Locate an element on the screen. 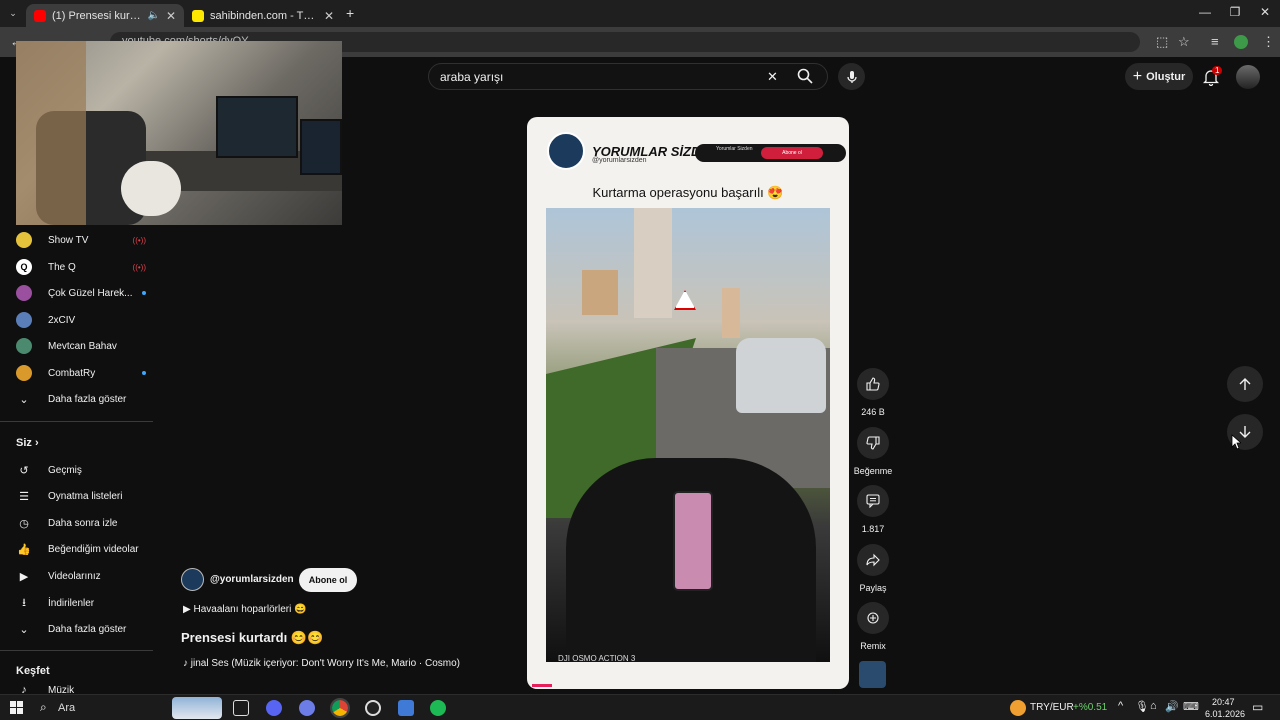 The width and height of the screenshot is (1280, 720). youtube-favicon-icon is located at coordinates (40, 15).